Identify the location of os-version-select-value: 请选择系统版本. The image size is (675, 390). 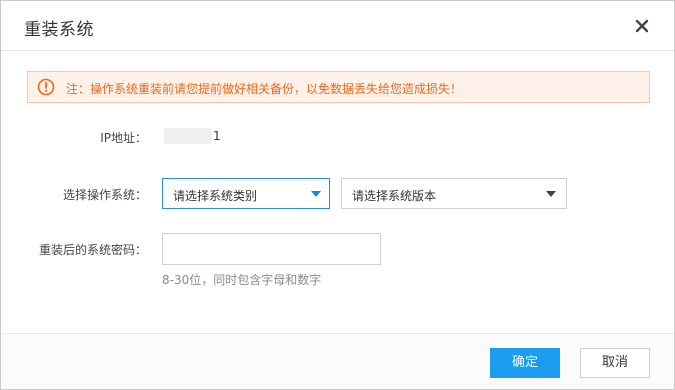
(394, 196).